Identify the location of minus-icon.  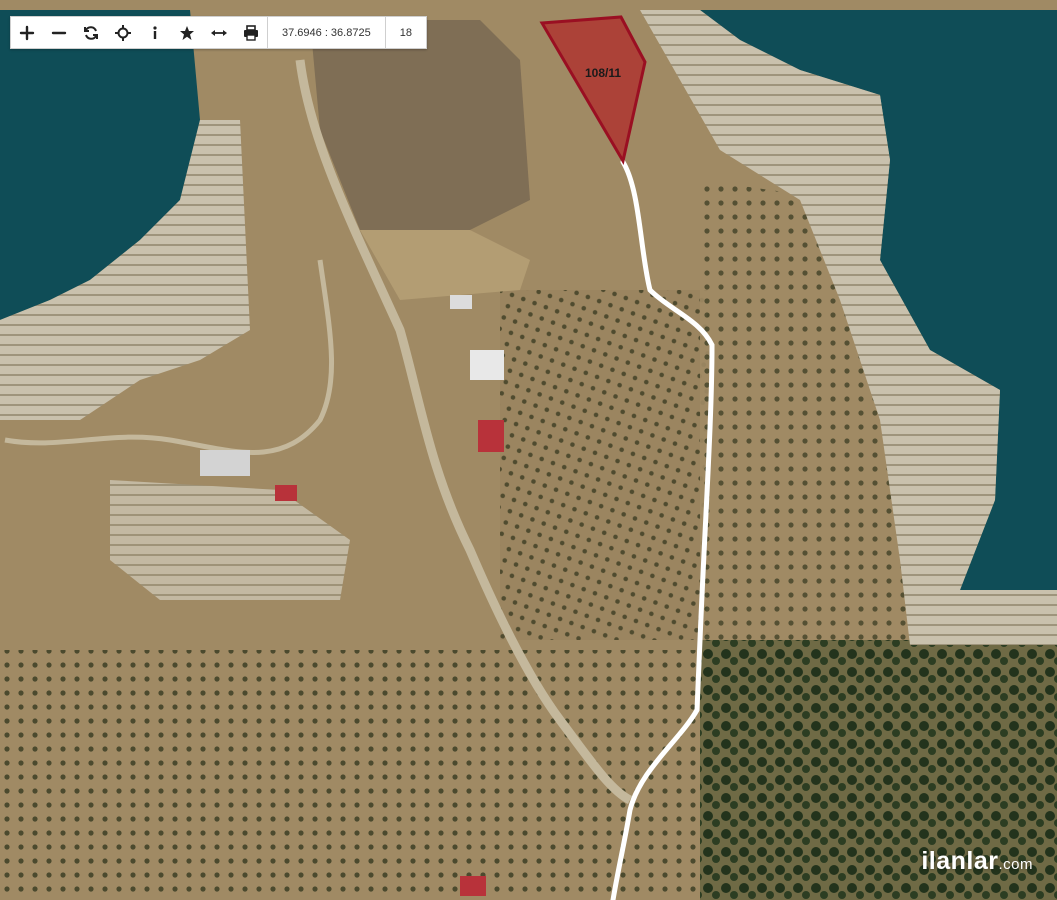
(59, 32).